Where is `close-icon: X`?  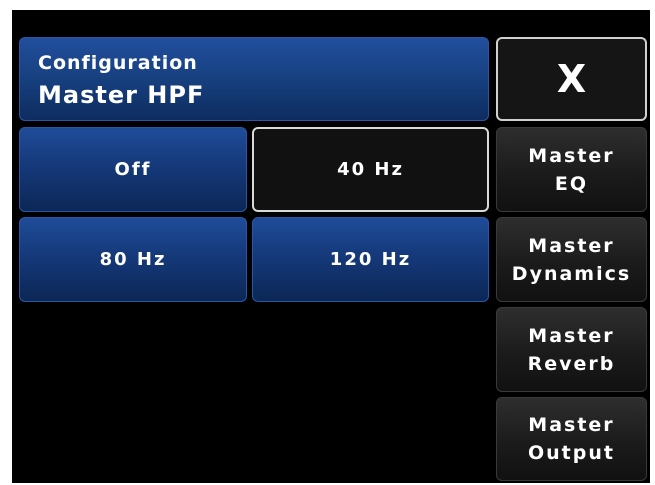 close-icon: X is located at coordinates (571, 79).